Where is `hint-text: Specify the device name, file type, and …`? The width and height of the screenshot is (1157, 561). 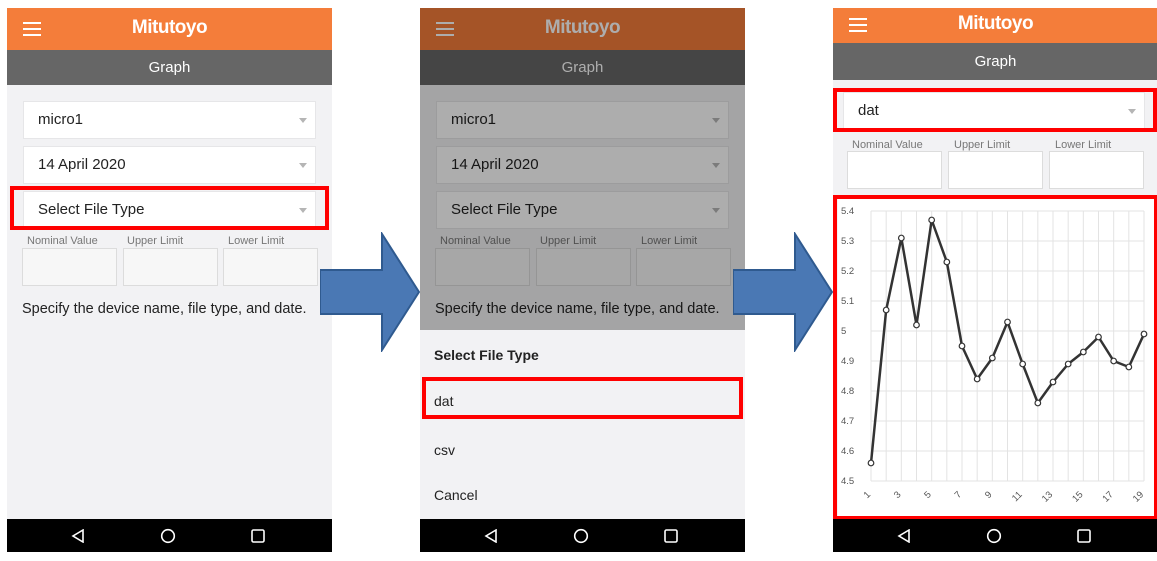 hint-text: Specify the device name, file type, and … is located at coordinates (164, 309).